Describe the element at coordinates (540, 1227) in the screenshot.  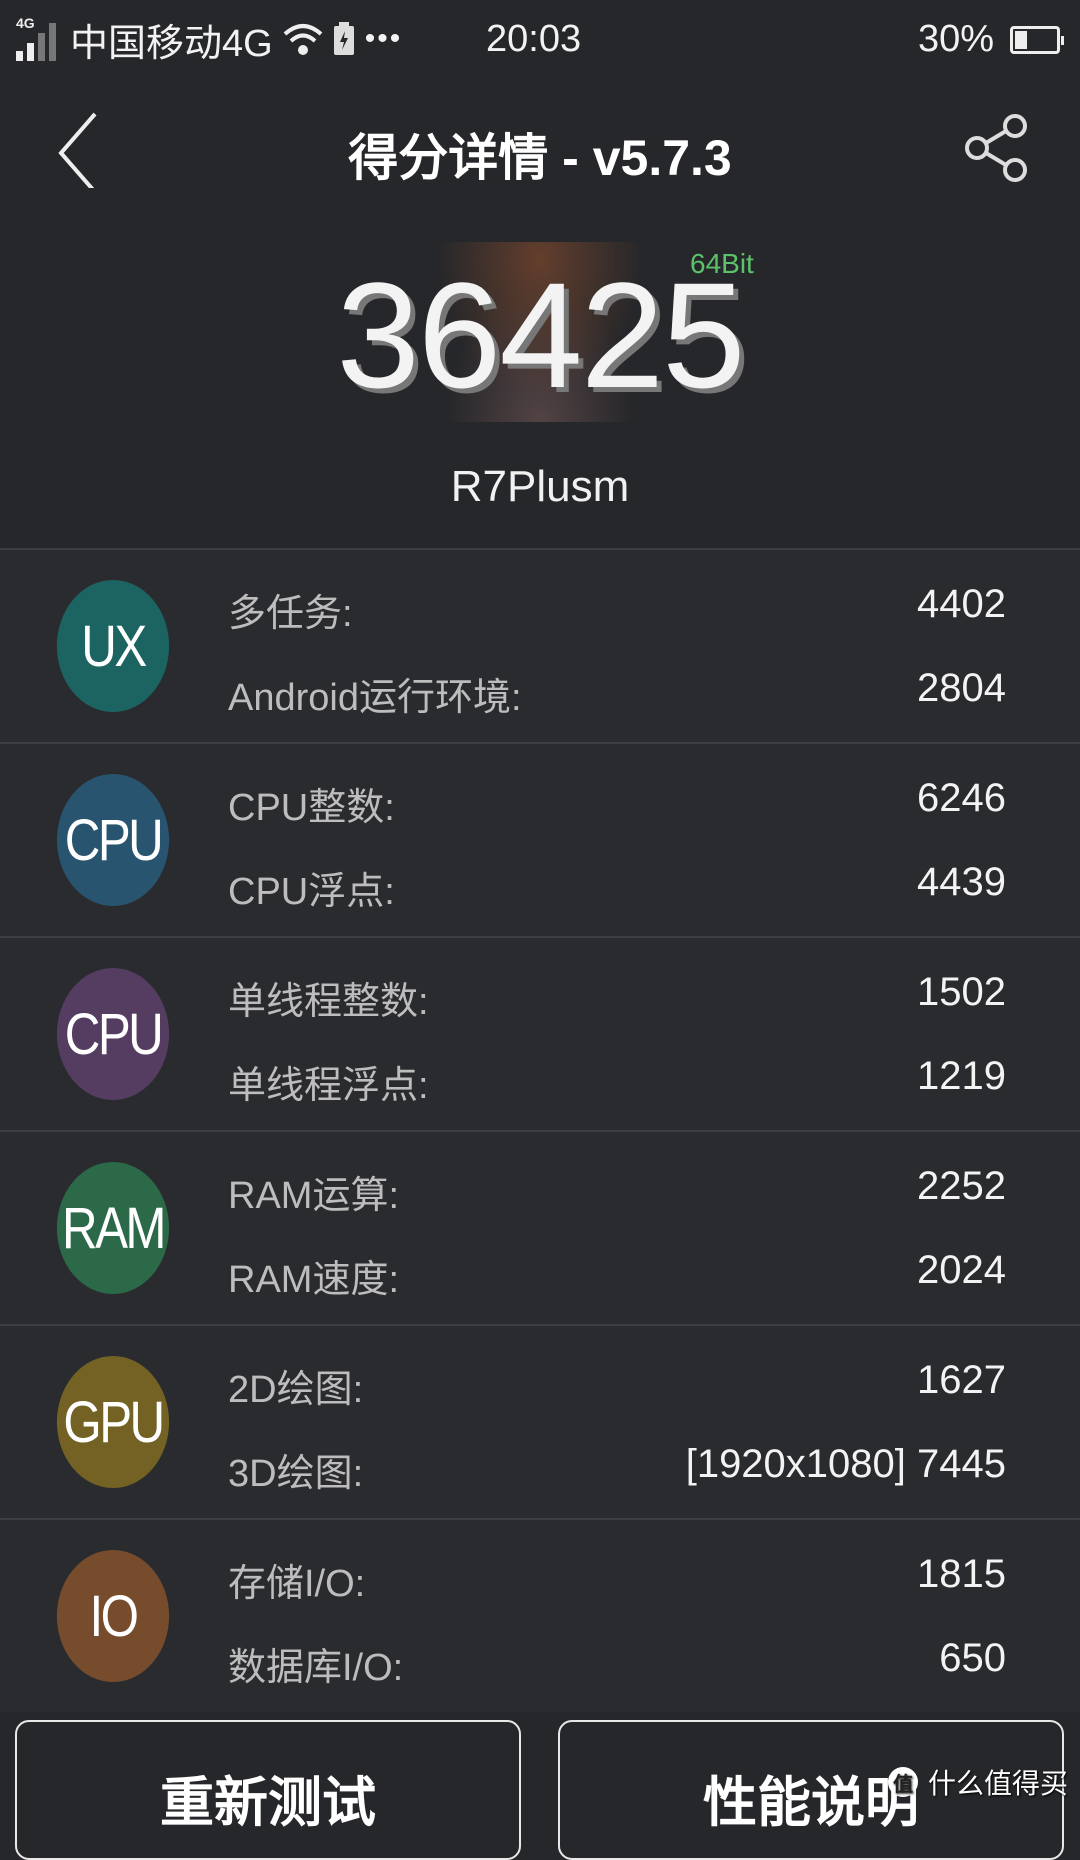
I see `category-row-ram: RAM RAM运算: 2252 RAM速度: 2024` at that location.